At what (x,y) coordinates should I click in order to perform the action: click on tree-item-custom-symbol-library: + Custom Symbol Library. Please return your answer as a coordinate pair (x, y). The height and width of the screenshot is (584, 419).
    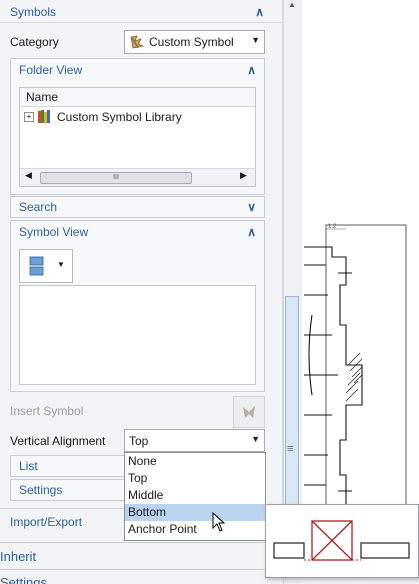
    Looking at the image, I should click on (137, 117).